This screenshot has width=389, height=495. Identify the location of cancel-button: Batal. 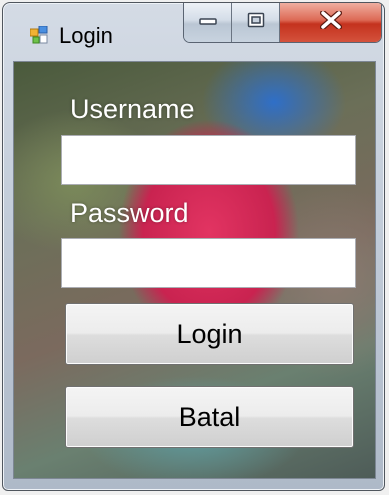
(209, 417).